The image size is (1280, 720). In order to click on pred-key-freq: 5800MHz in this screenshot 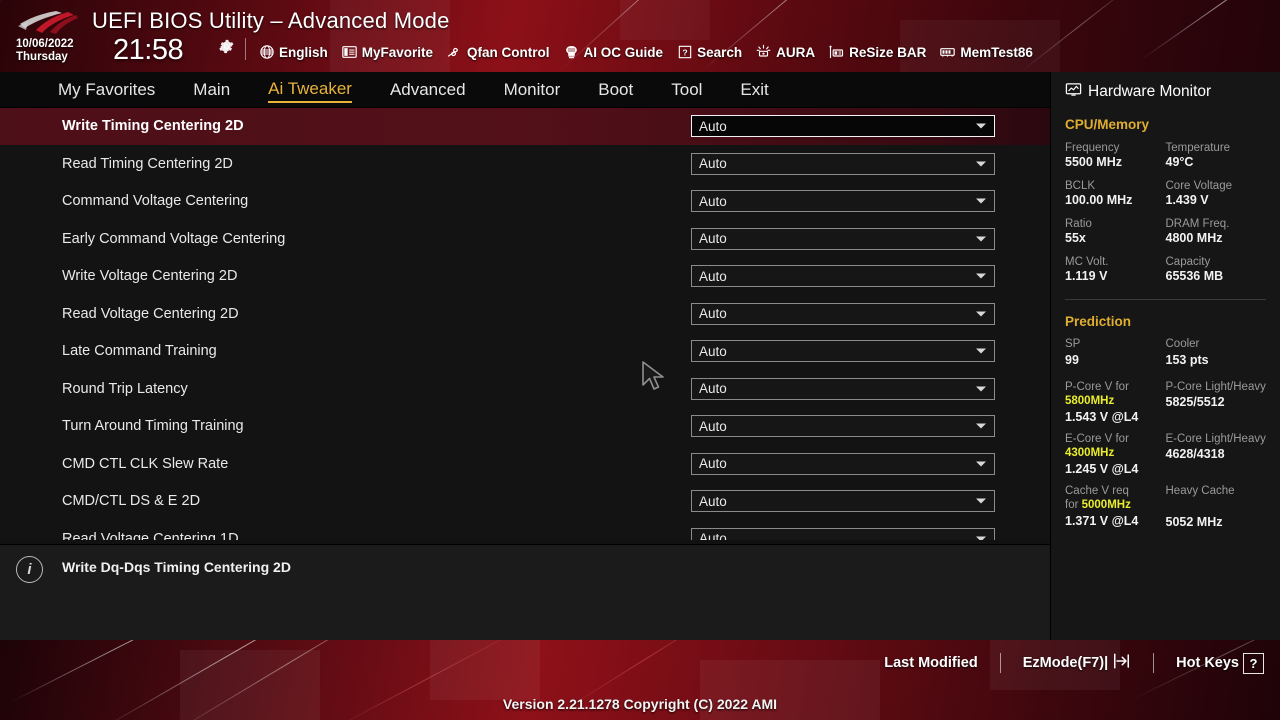, I will do `click(1090, 401)`.